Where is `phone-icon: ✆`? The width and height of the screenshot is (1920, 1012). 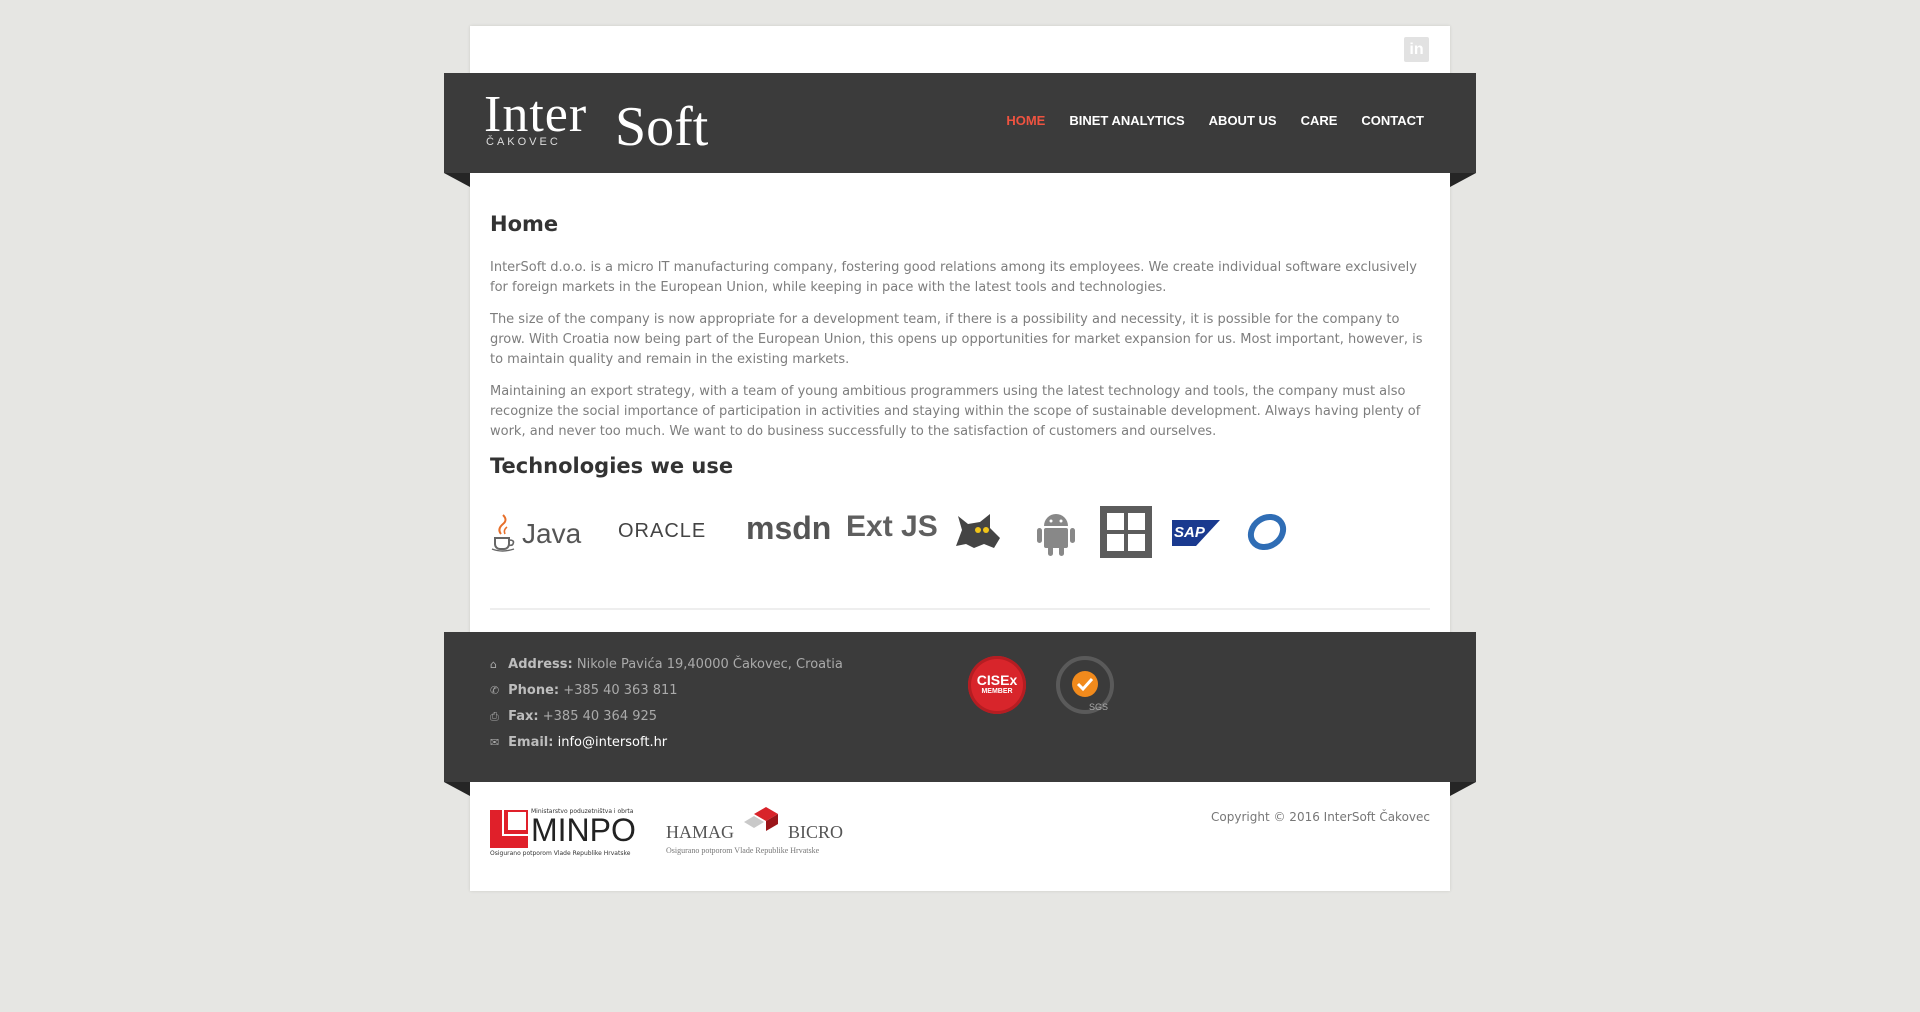 phone-icon: ✆ is located at coordinates (495, 690).